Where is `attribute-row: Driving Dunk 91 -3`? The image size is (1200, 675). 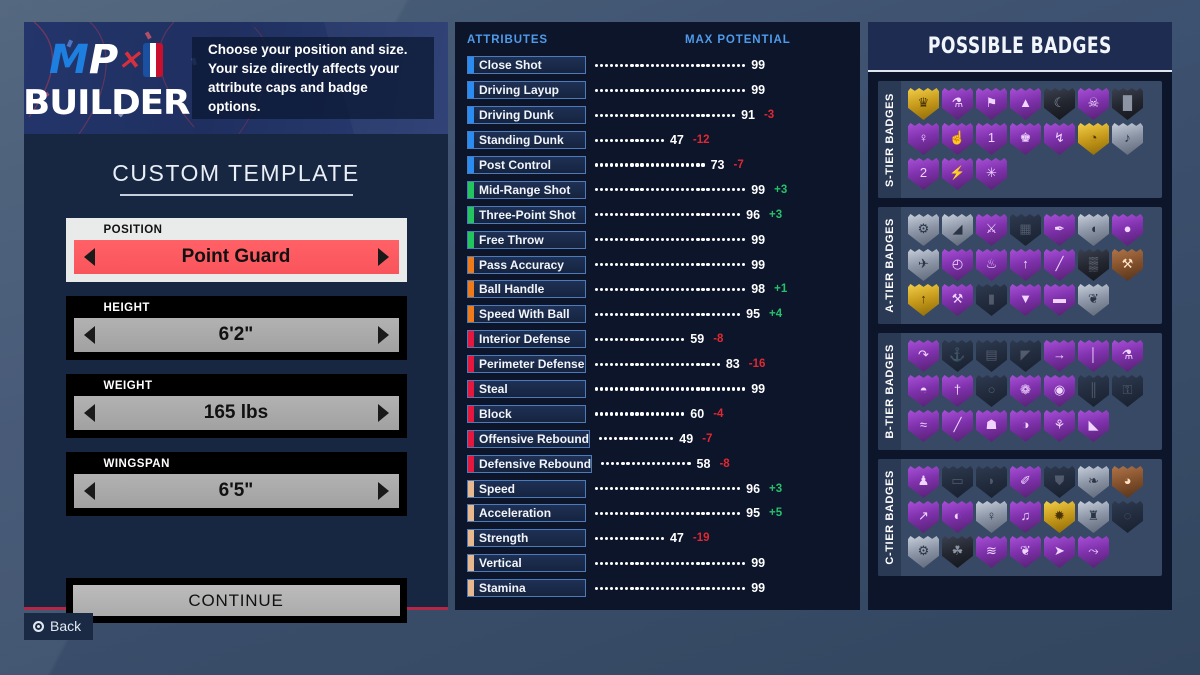 attribute-row: Driving Dunk 91 -3 is located at coordinates (657, 115).